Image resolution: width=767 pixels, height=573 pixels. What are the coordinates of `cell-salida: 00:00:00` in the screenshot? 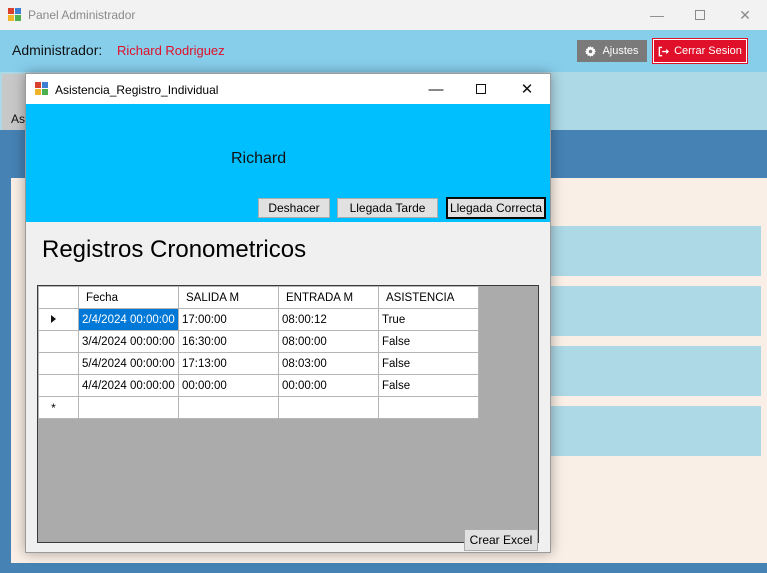 It's located at (228, 385).